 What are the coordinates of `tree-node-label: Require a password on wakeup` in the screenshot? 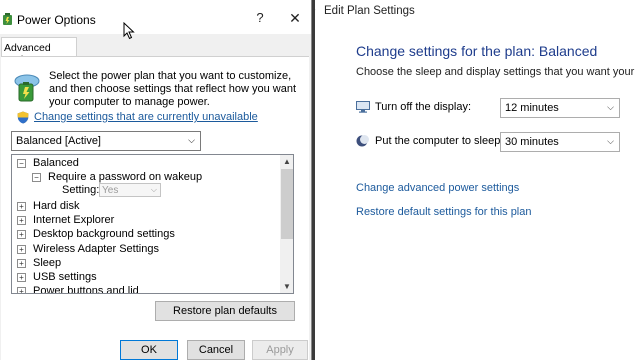 It's located at (125, 177).